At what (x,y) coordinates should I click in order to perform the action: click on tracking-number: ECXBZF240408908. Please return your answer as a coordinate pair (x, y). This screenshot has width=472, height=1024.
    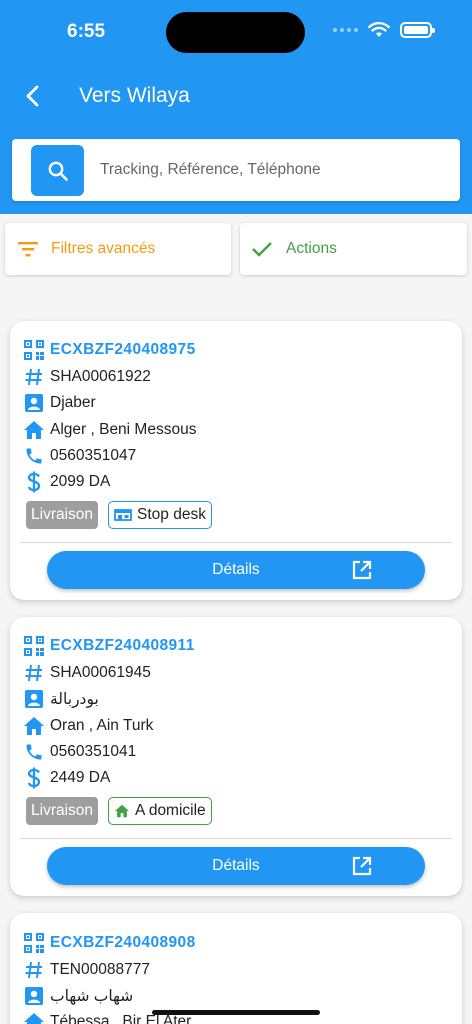
    Looking at the image, I should click on (123, 943).